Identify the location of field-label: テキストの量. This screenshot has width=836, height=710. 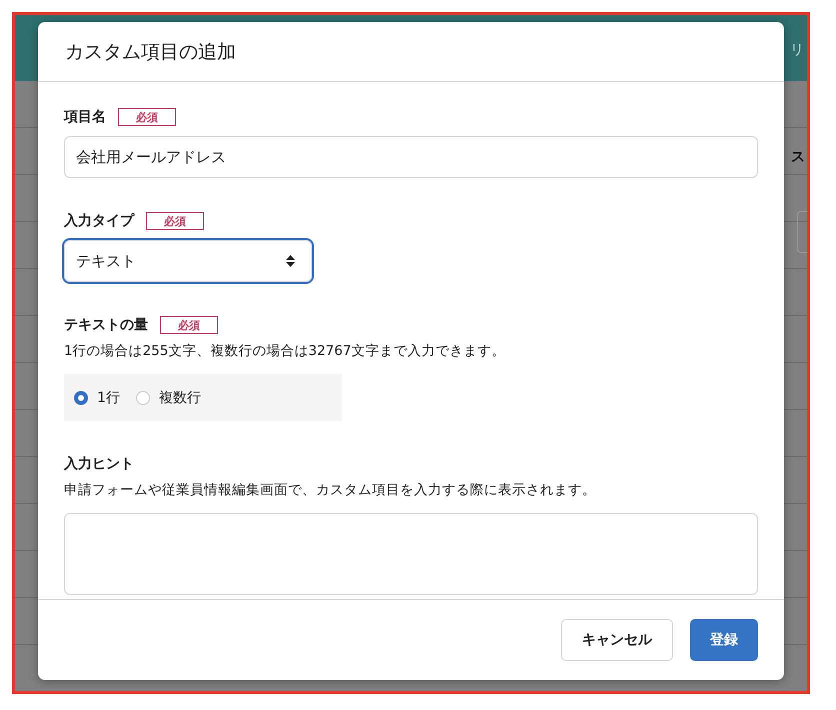
(106, 325).